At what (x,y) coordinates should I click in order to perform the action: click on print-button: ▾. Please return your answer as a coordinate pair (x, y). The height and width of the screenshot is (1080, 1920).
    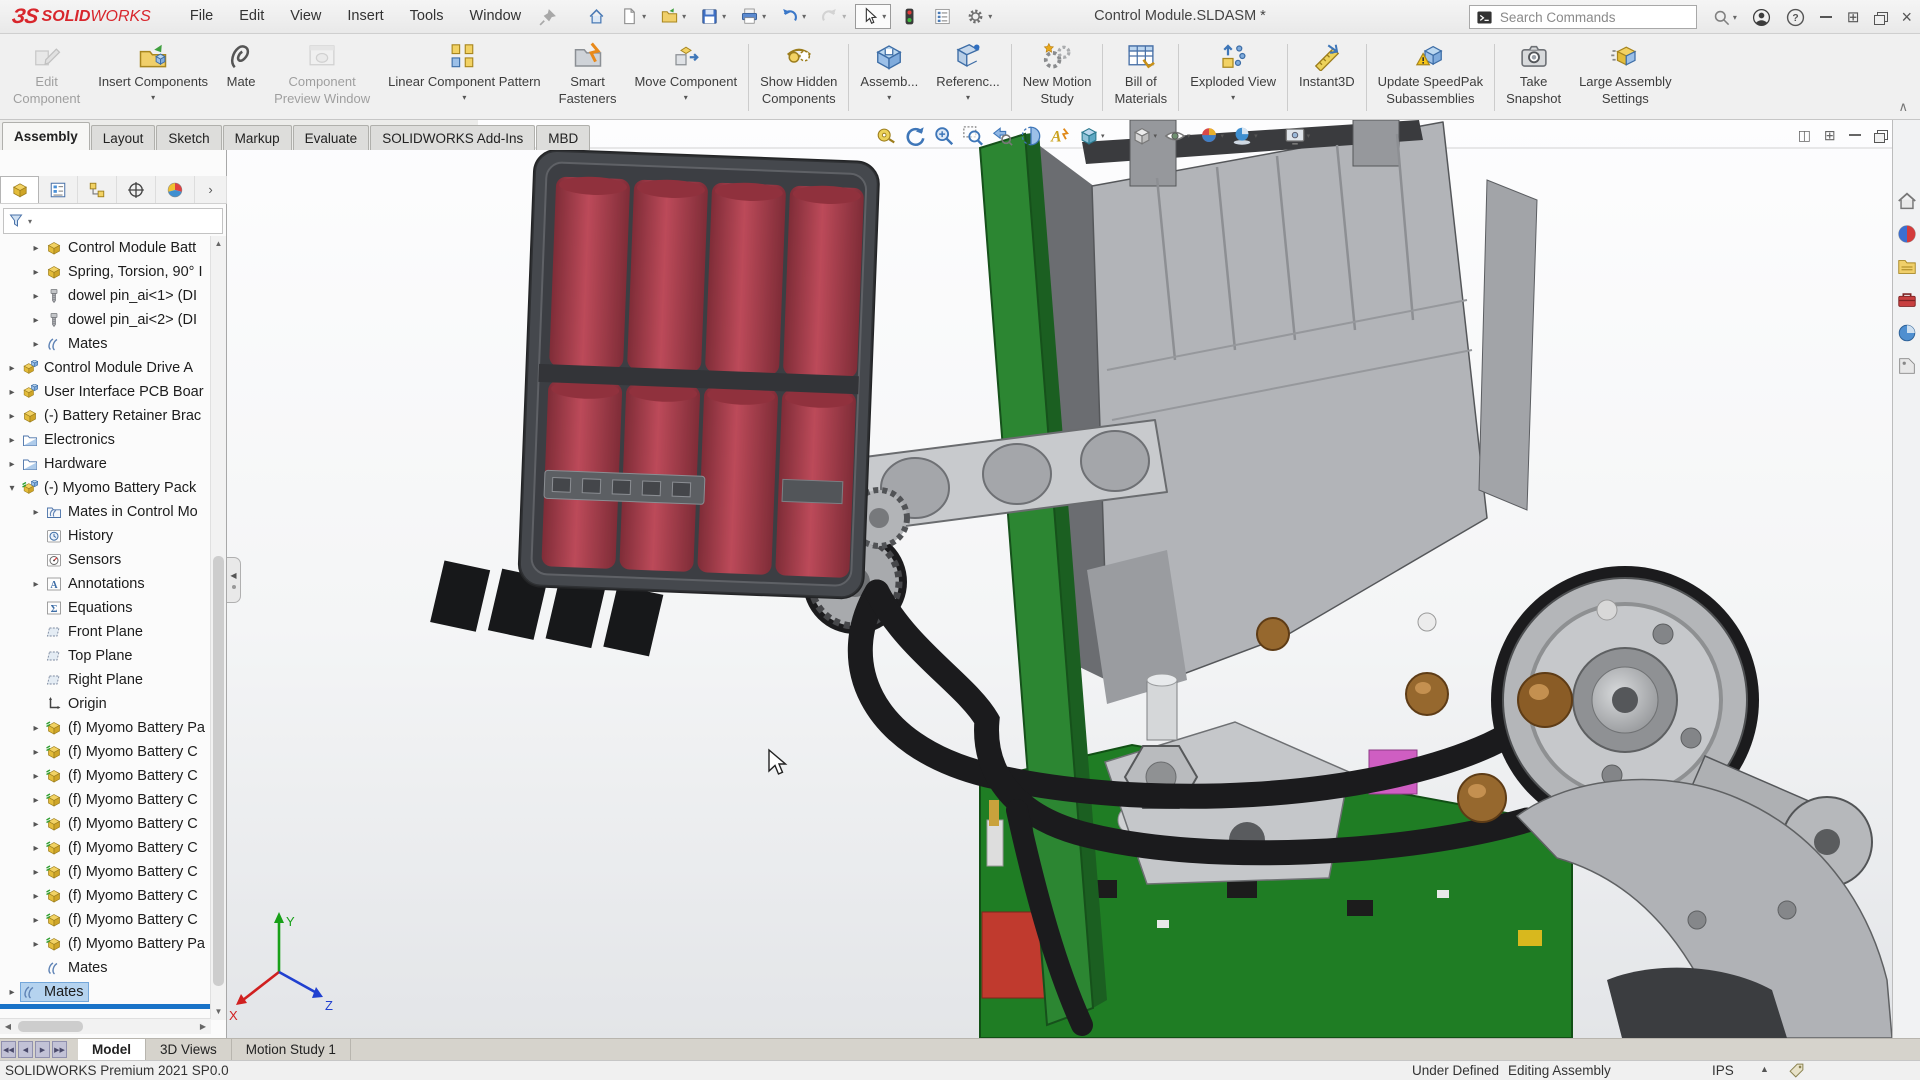
    Looking at the image, I should click on (753, 16).